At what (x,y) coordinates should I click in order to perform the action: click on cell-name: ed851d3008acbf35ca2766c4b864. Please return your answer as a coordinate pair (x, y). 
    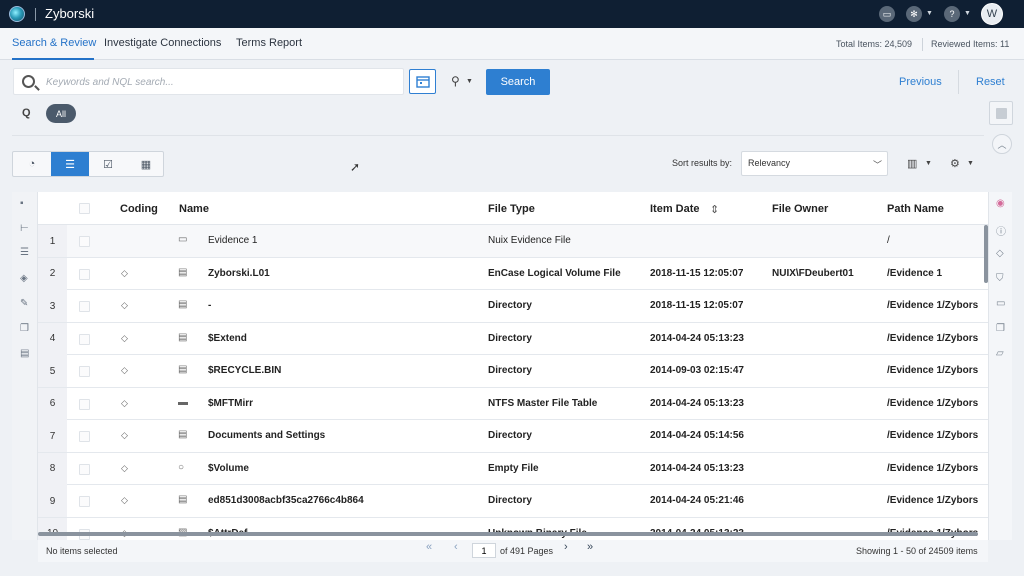
    Looking at the image, I should click on (286, 500).